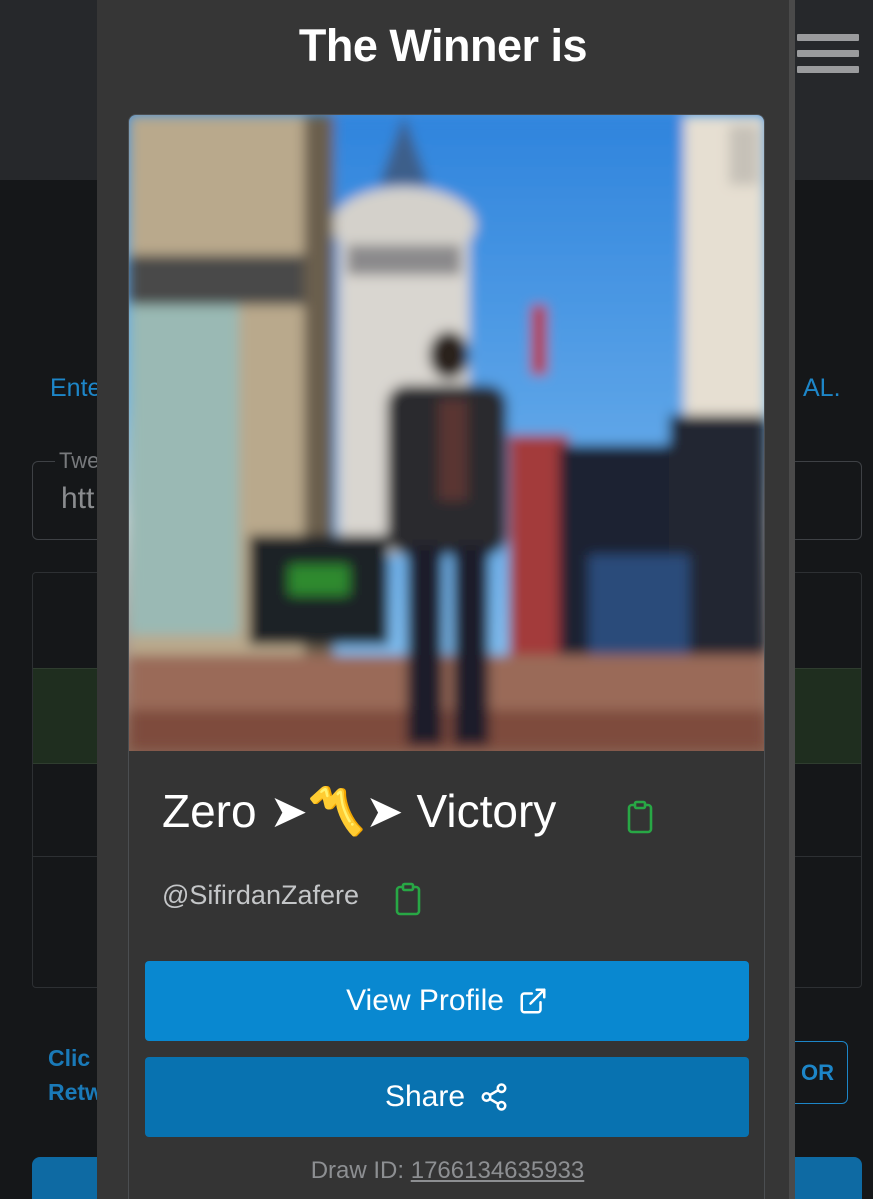  What do you see at coordinates (822, 388) in the screenshot?
I see `instruction-text-right: AL.` at bounding box center [822, 388].